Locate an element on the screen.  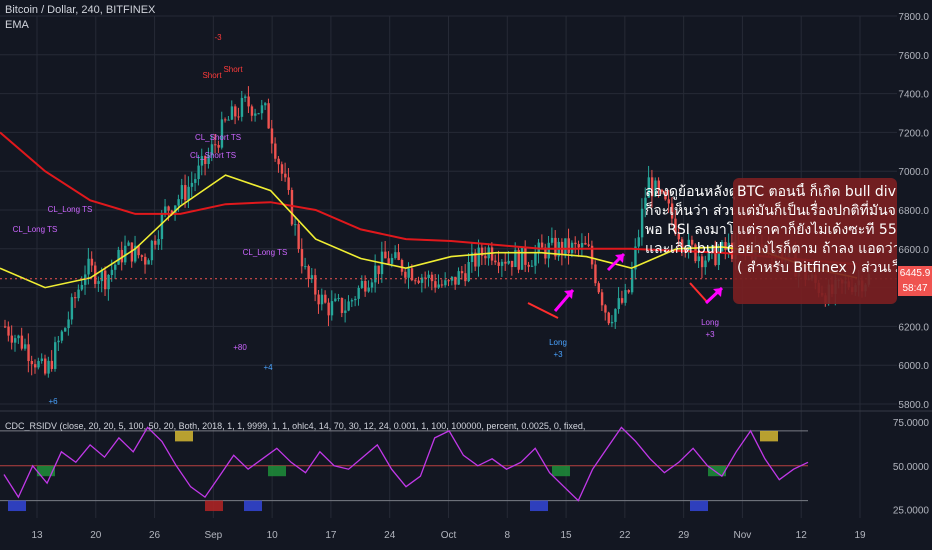
indicator-label: EMA is located at coordinates (17, 25).